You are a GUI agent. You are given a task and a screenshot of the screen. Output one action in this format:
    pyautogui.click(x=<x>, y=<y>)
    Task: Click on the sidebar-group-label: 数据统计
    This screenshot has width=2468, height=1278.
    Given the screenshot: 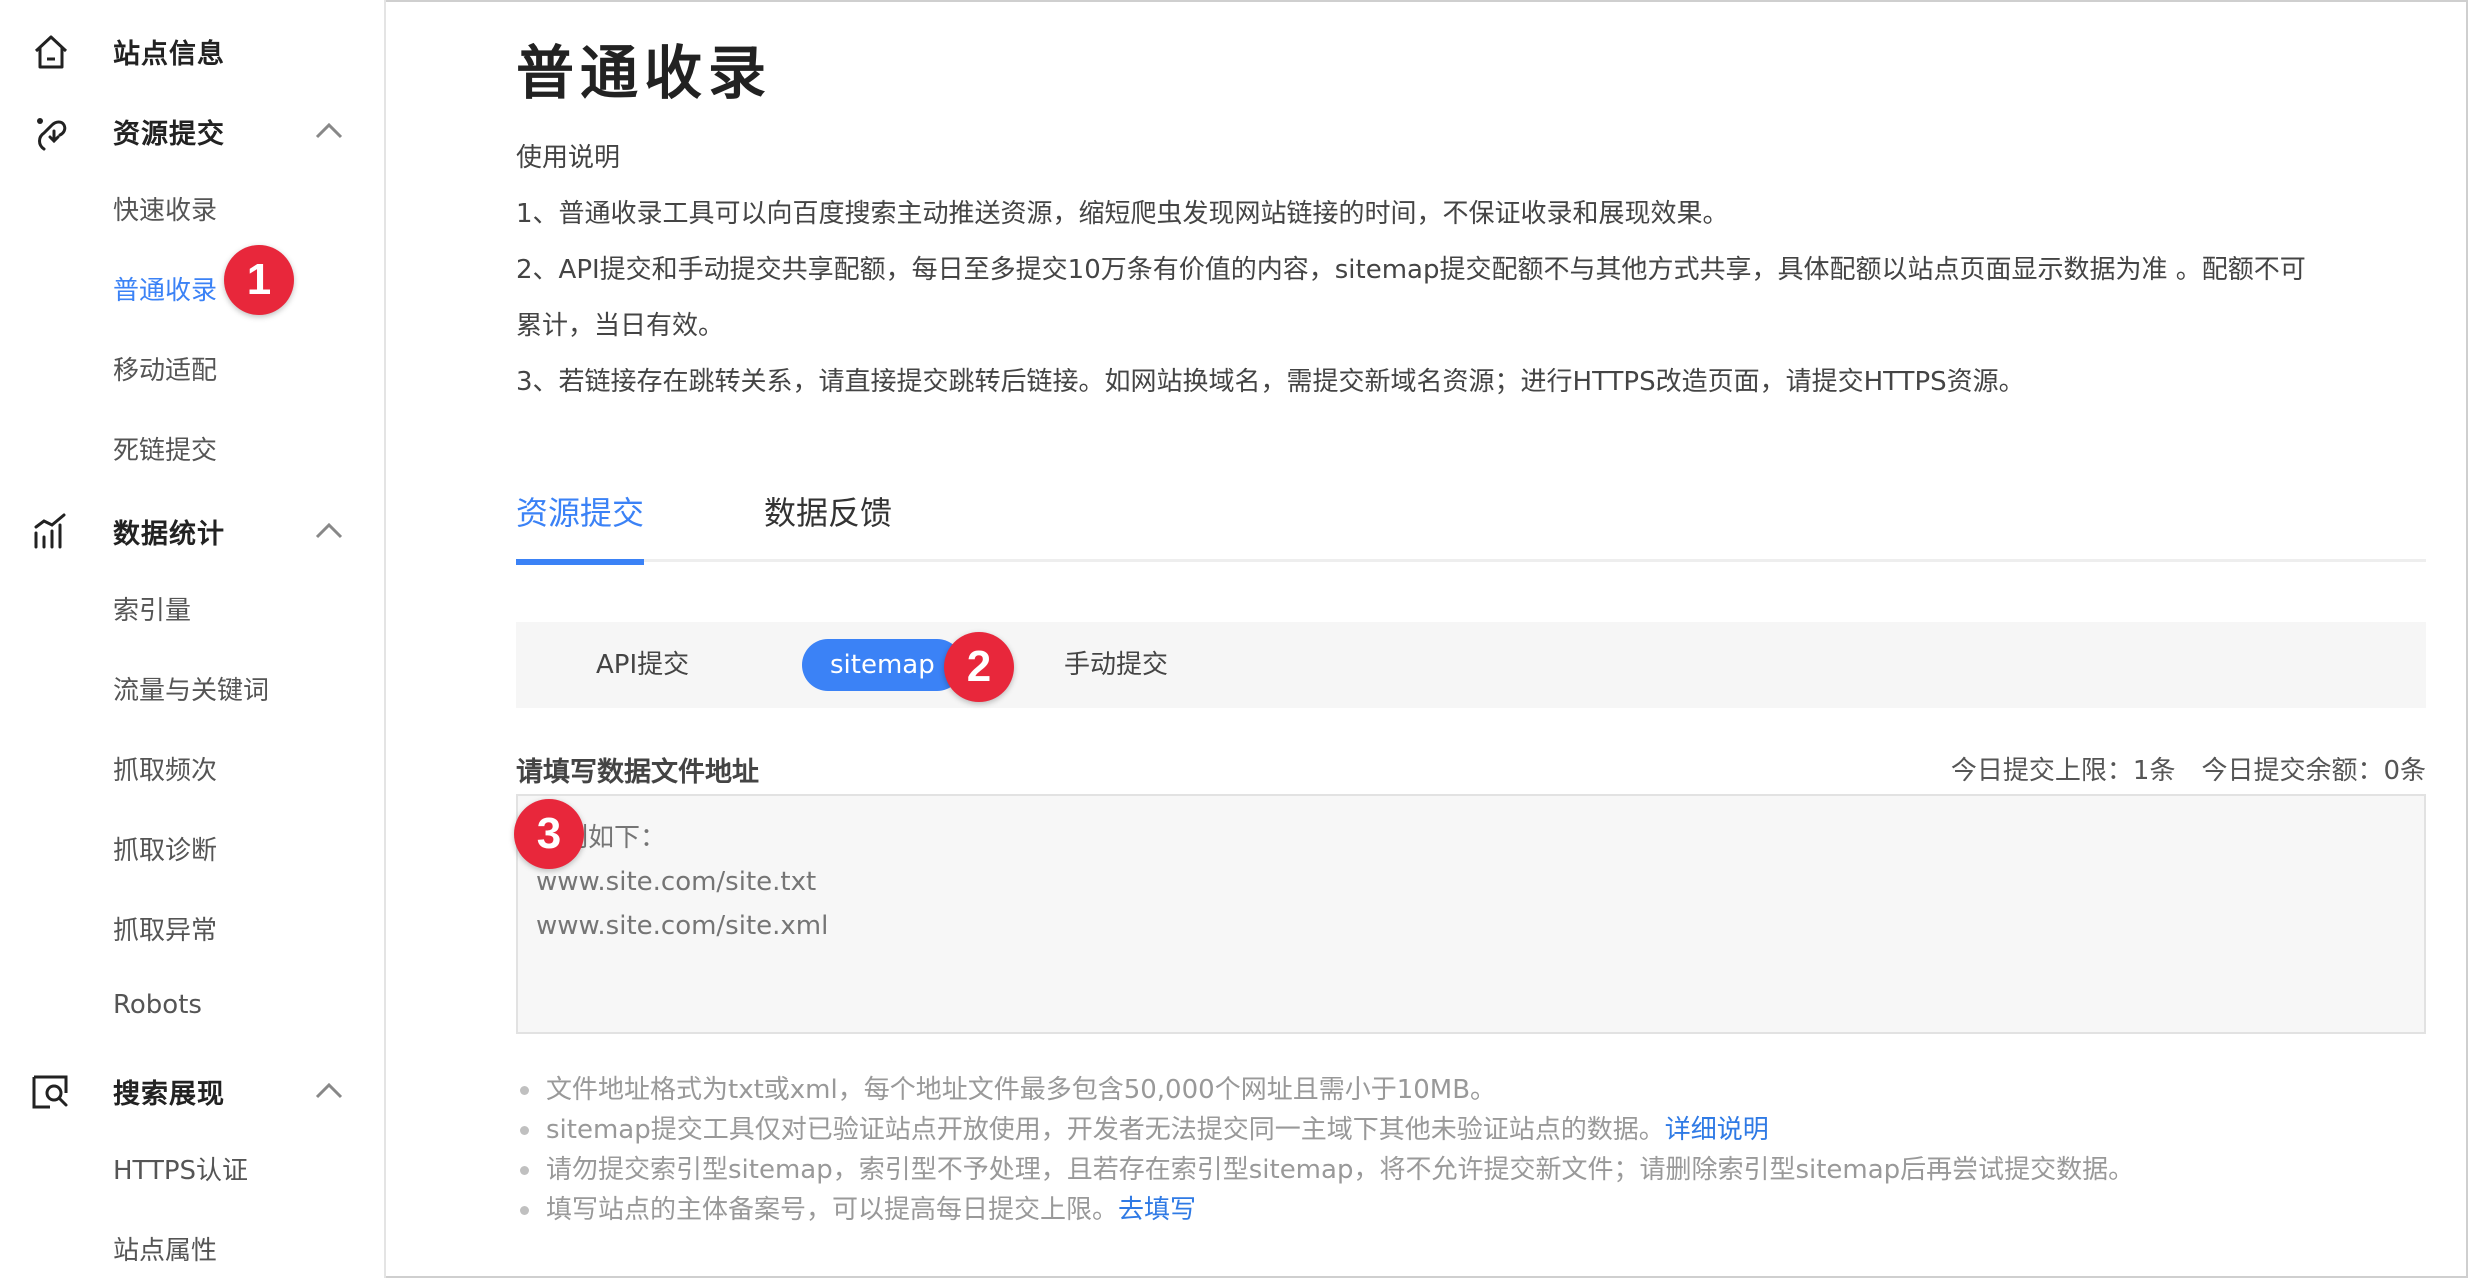 What is the action you would take?
    pyautogui.click(x=169, y=534)
    